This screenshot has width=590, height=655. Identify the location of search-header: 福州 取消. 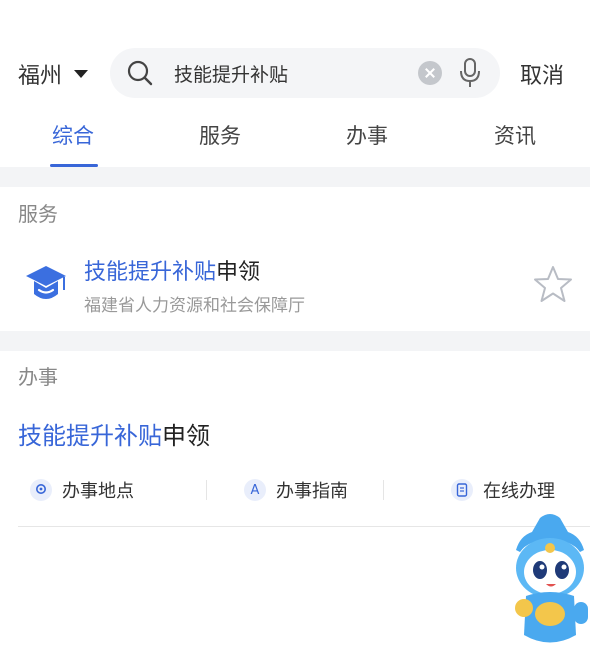
(295, 74).